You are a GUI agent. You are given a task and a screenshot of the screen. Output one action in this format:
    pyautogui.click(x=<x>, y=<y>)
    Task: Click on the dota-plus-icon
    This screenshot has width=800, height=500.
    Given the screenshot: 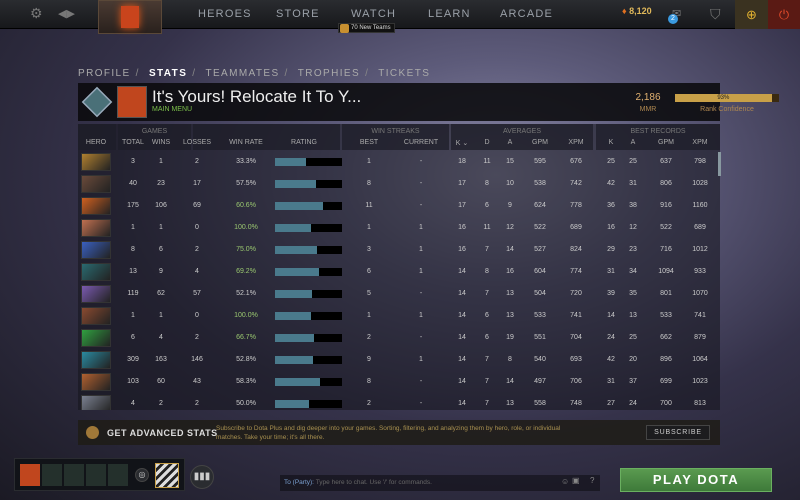 What is the action you would take?
    pyautogui.click(x=92, y=432)
    